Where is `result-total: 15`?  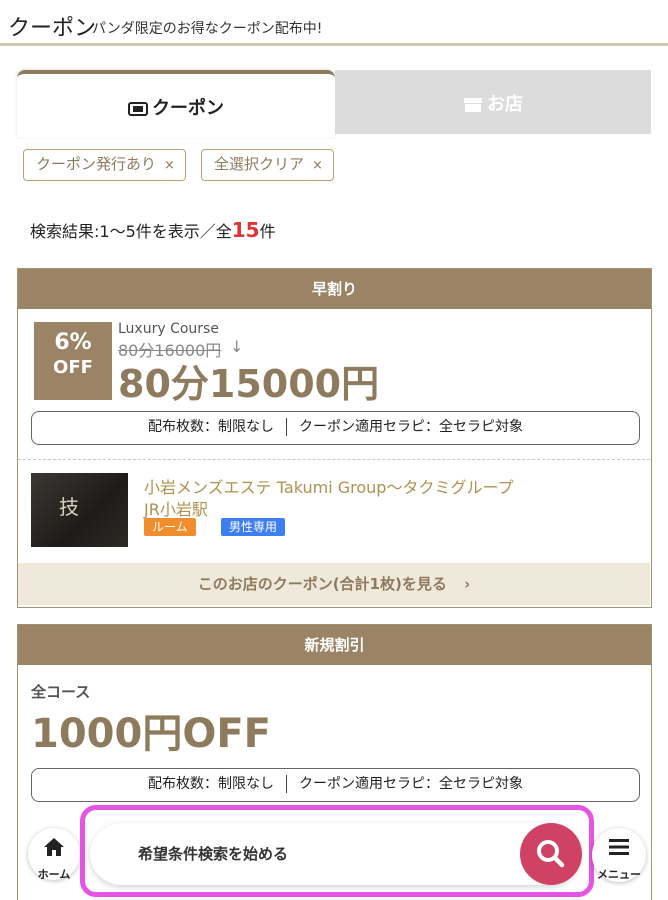
result-total: 15 is located at coordinates (245, 230).